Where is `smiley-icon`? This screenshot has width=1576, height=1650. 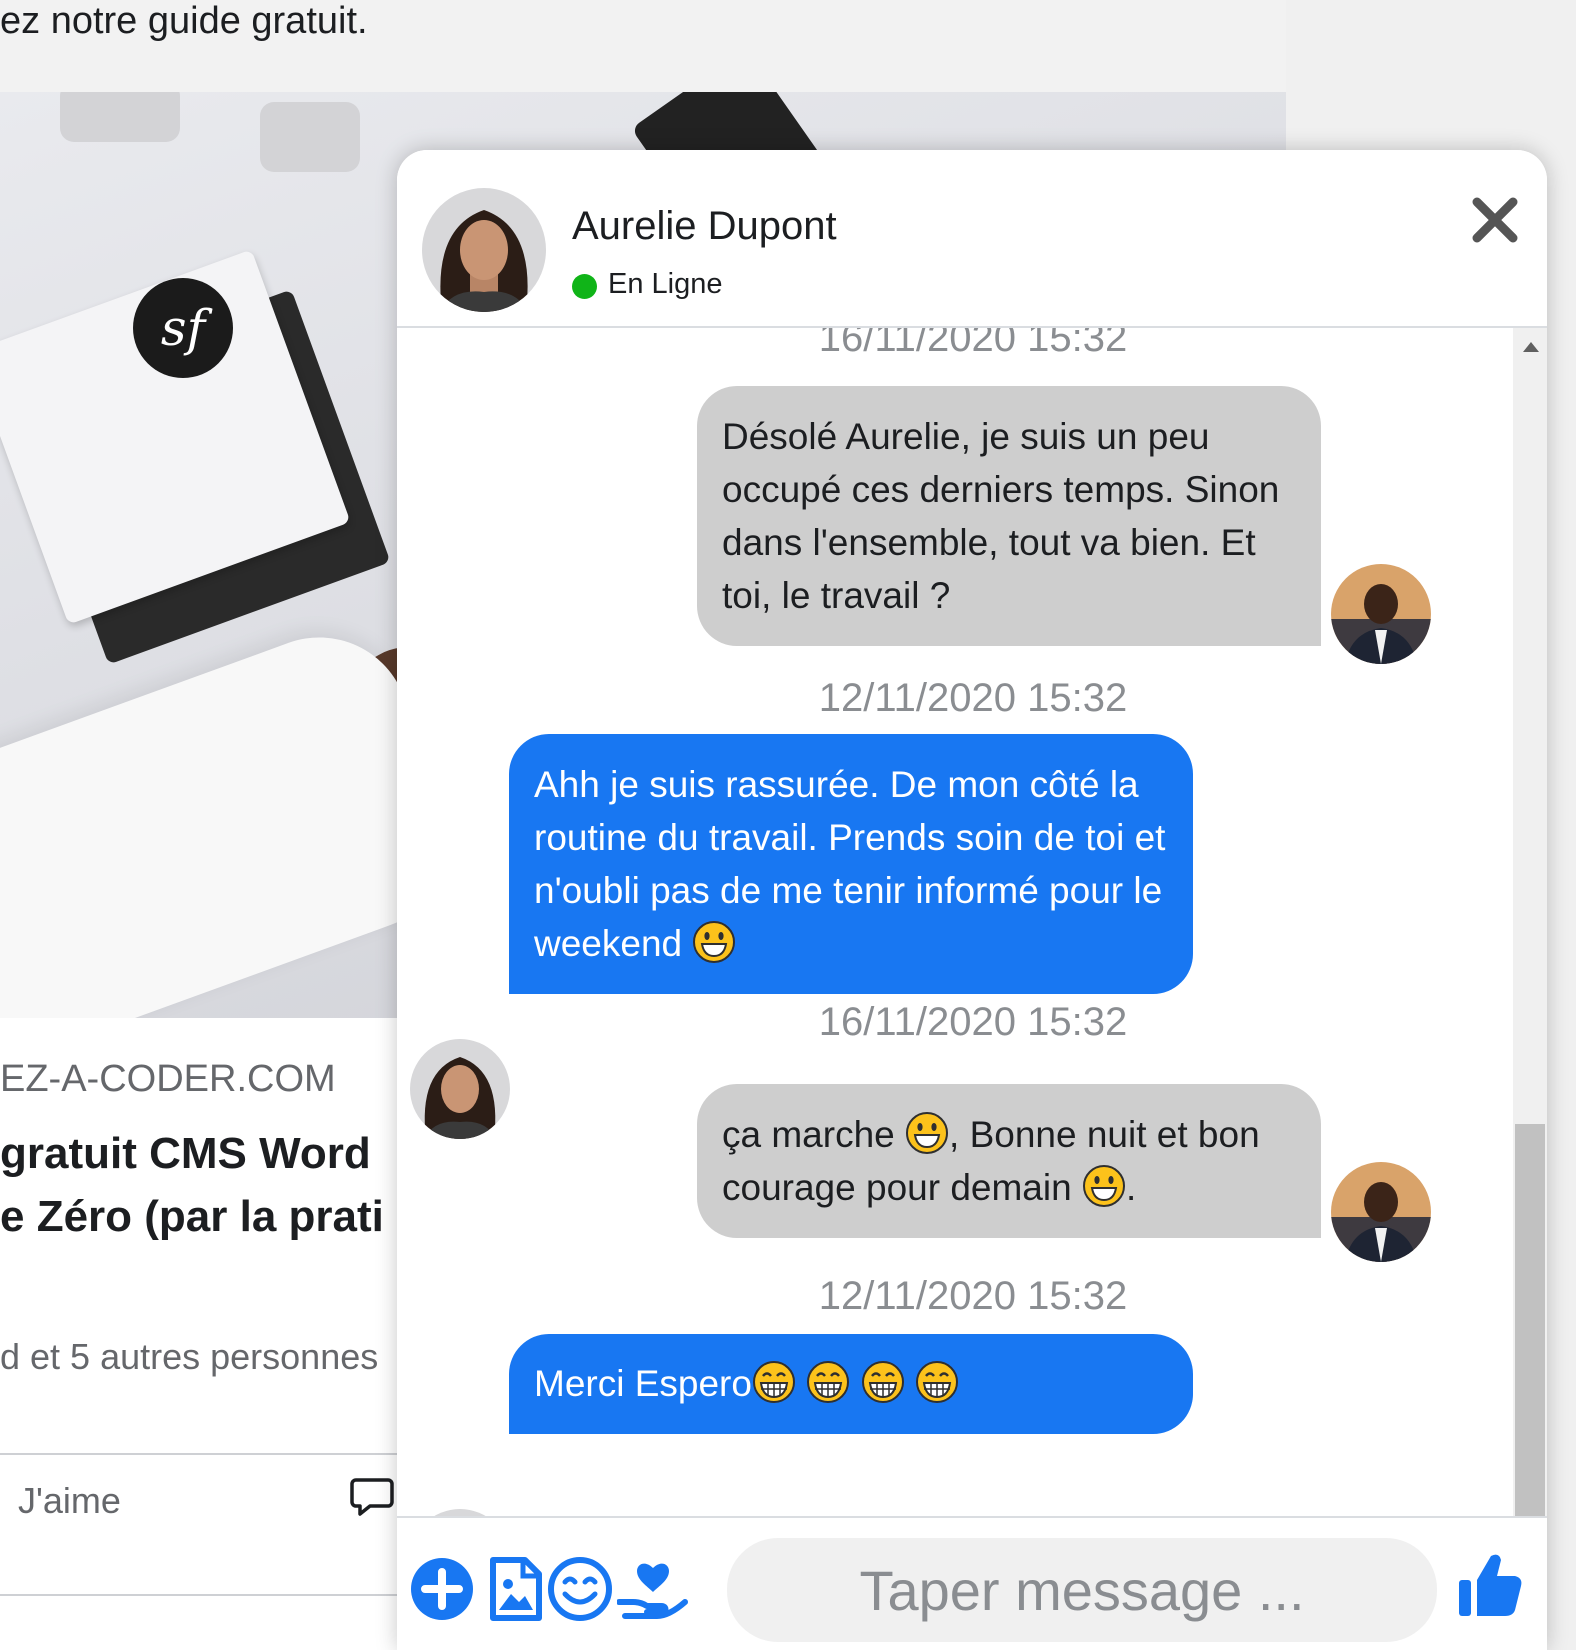 smiley-icon is located at coordinates (580, 1589).